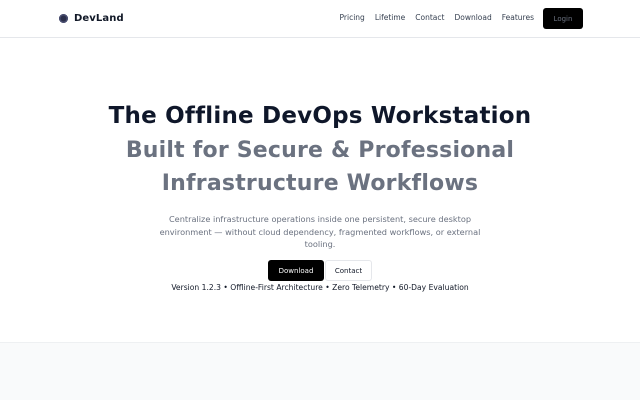  Describe the element at coordinates (320, 371) in the screenshot. I see `features-section-band` at that location.